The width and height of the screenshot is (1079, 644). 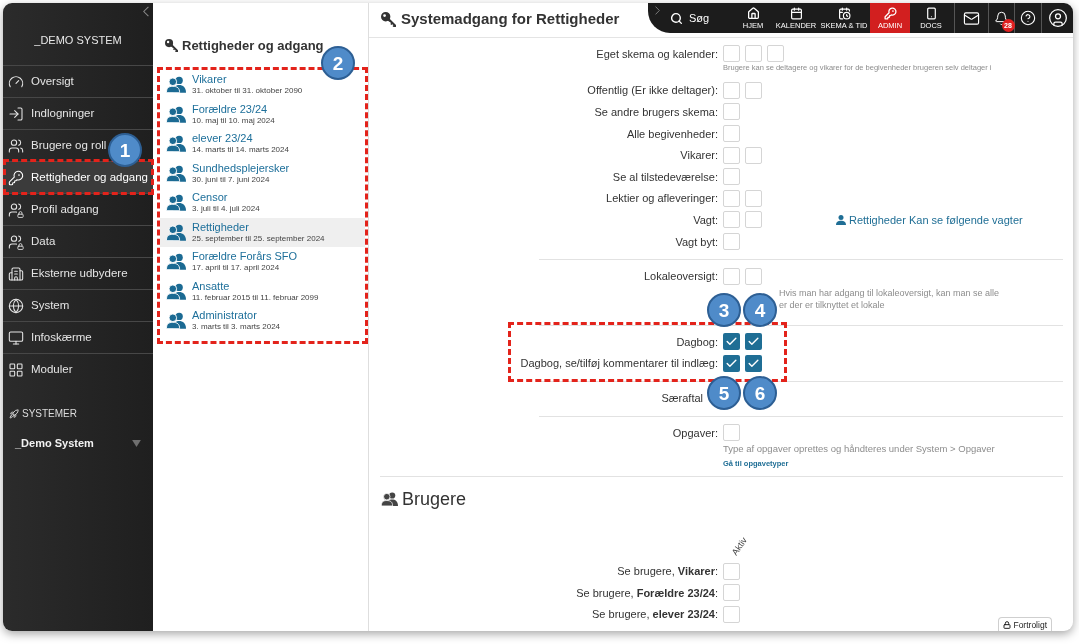 What do you see at coordinates (1057, 18) in the screenshot?
I see `avatar-icon` at bounding box center [1057, 18].